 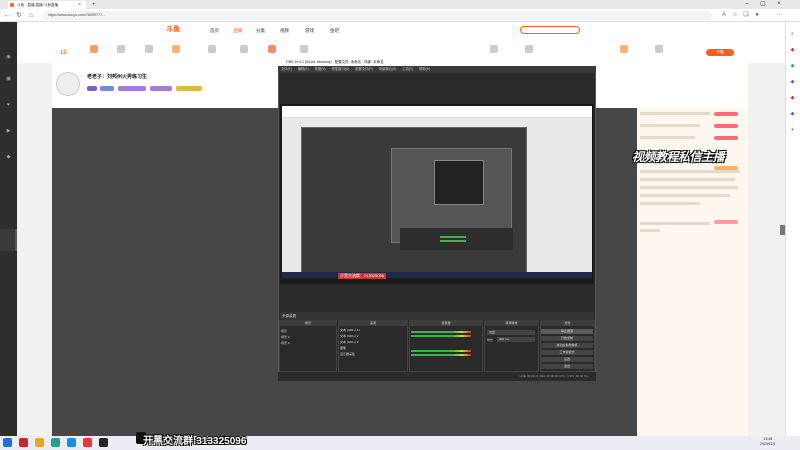 I want to click on source-item: 文本 (GDI+) 11, so click(x=350, y=330).